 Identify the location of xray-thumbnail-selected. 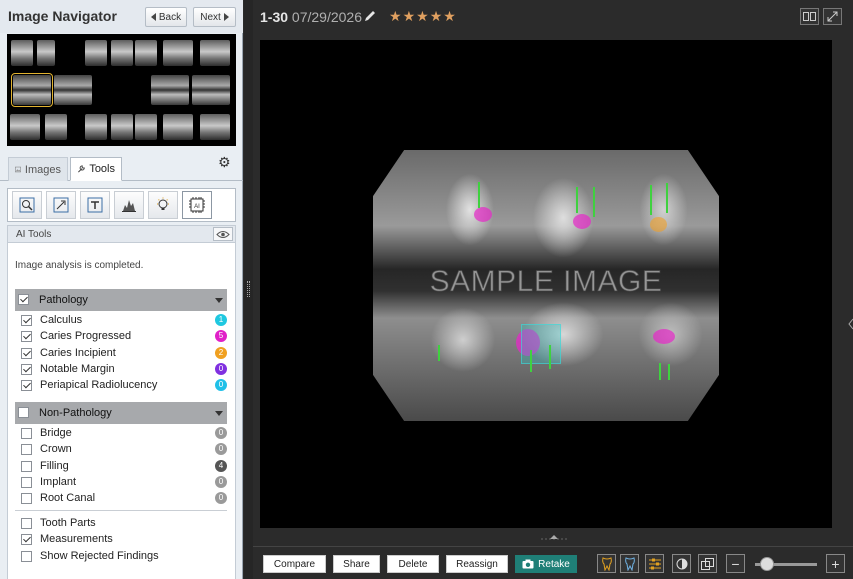
(32, 90).